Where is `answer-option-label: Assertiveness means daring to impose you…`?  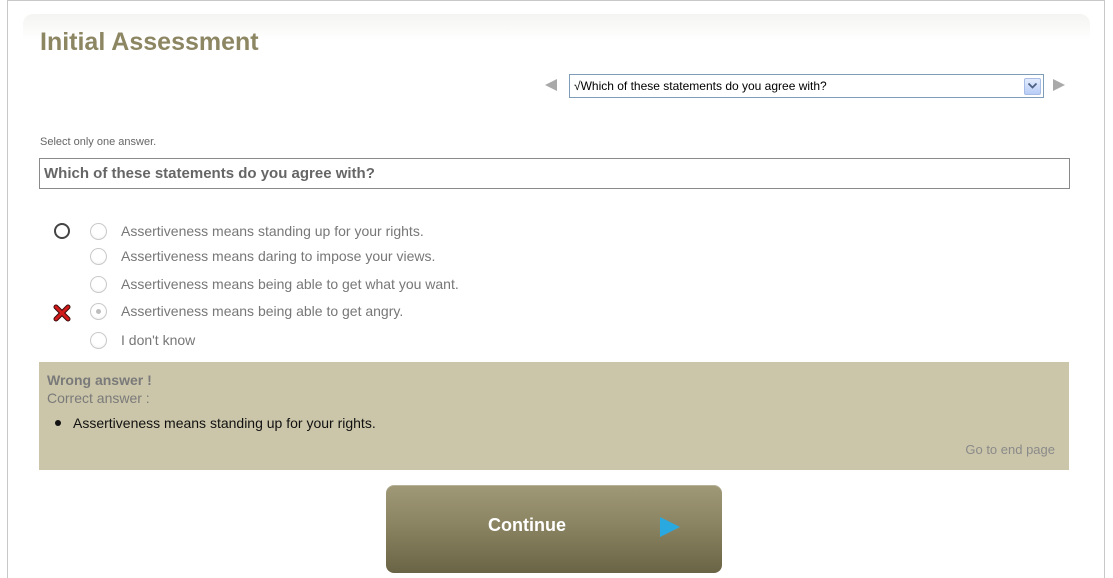
answer-option-label: Assertiveness means daring to impose you… is located at coordinates (278, 256).